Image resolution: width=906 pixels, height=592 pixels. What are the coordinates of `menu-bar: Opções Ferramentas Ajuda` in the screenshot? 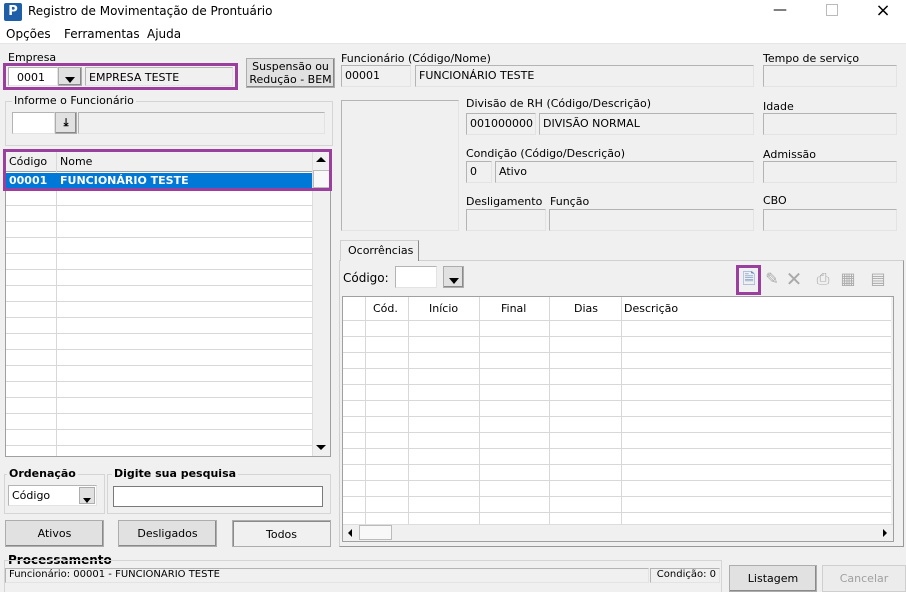 It's located at (453, 34).